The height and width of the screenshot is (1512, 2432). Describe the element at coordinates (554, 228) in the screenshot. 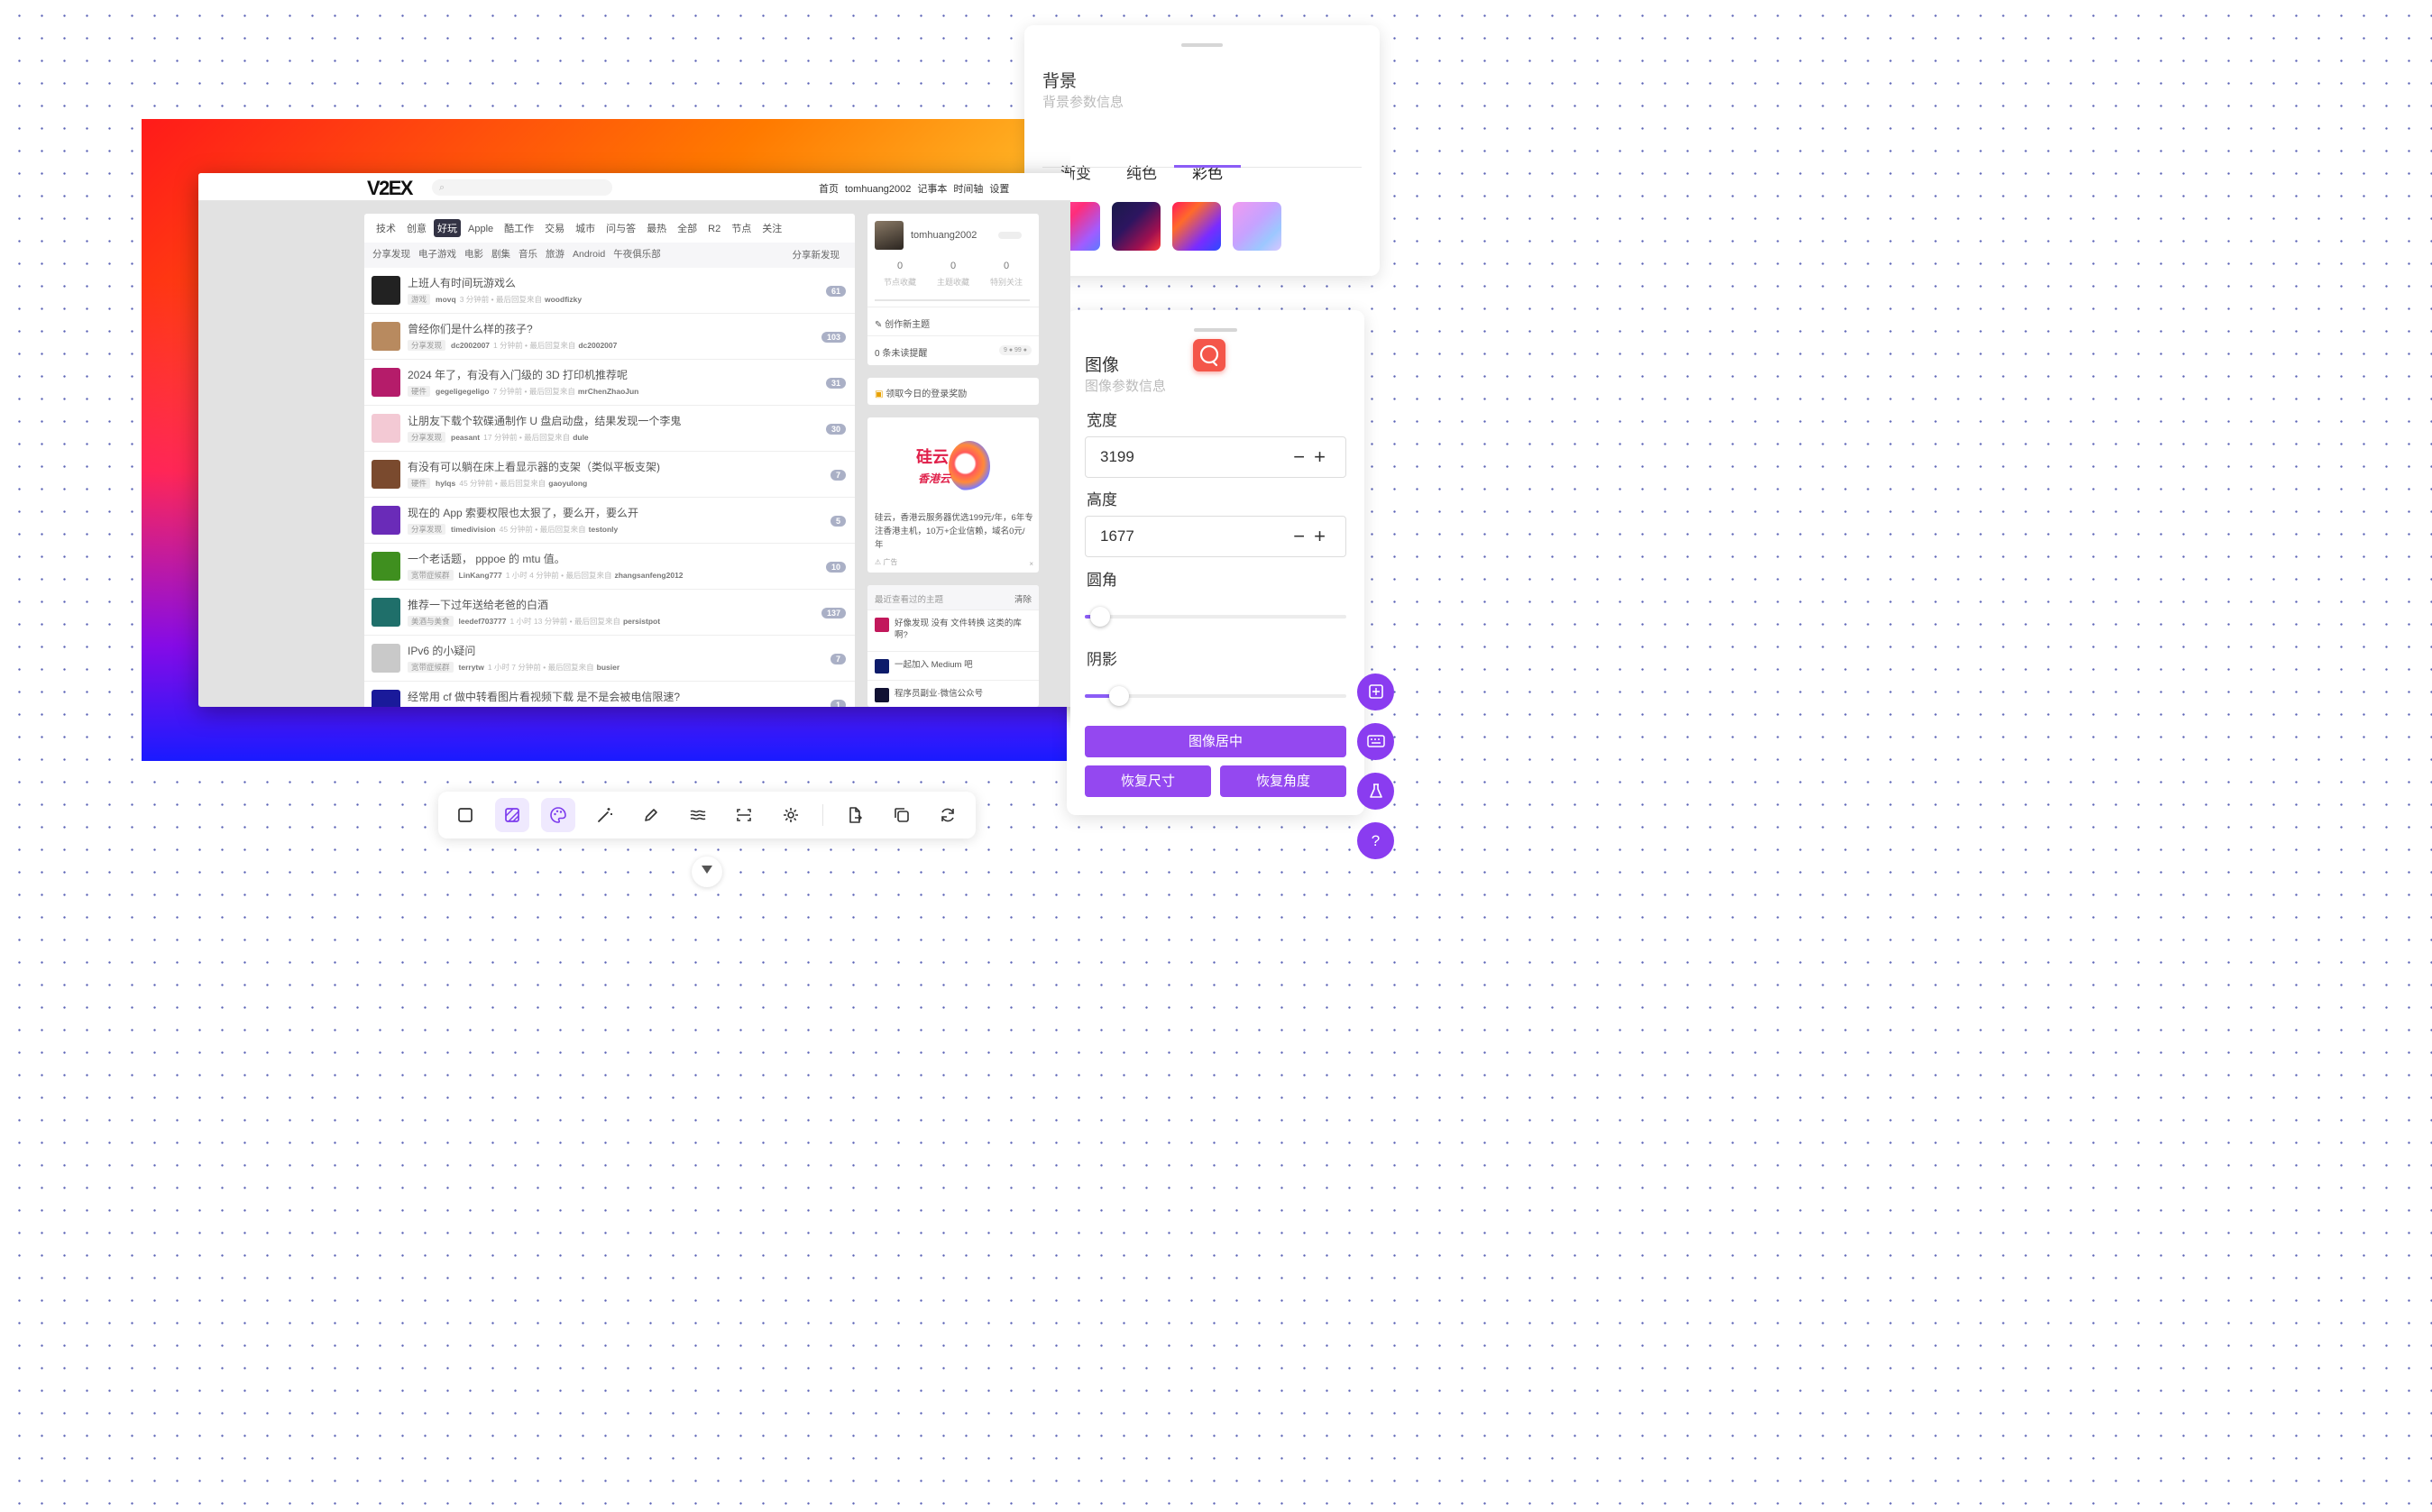

I see `v2ex-tab: 交易` at that location.